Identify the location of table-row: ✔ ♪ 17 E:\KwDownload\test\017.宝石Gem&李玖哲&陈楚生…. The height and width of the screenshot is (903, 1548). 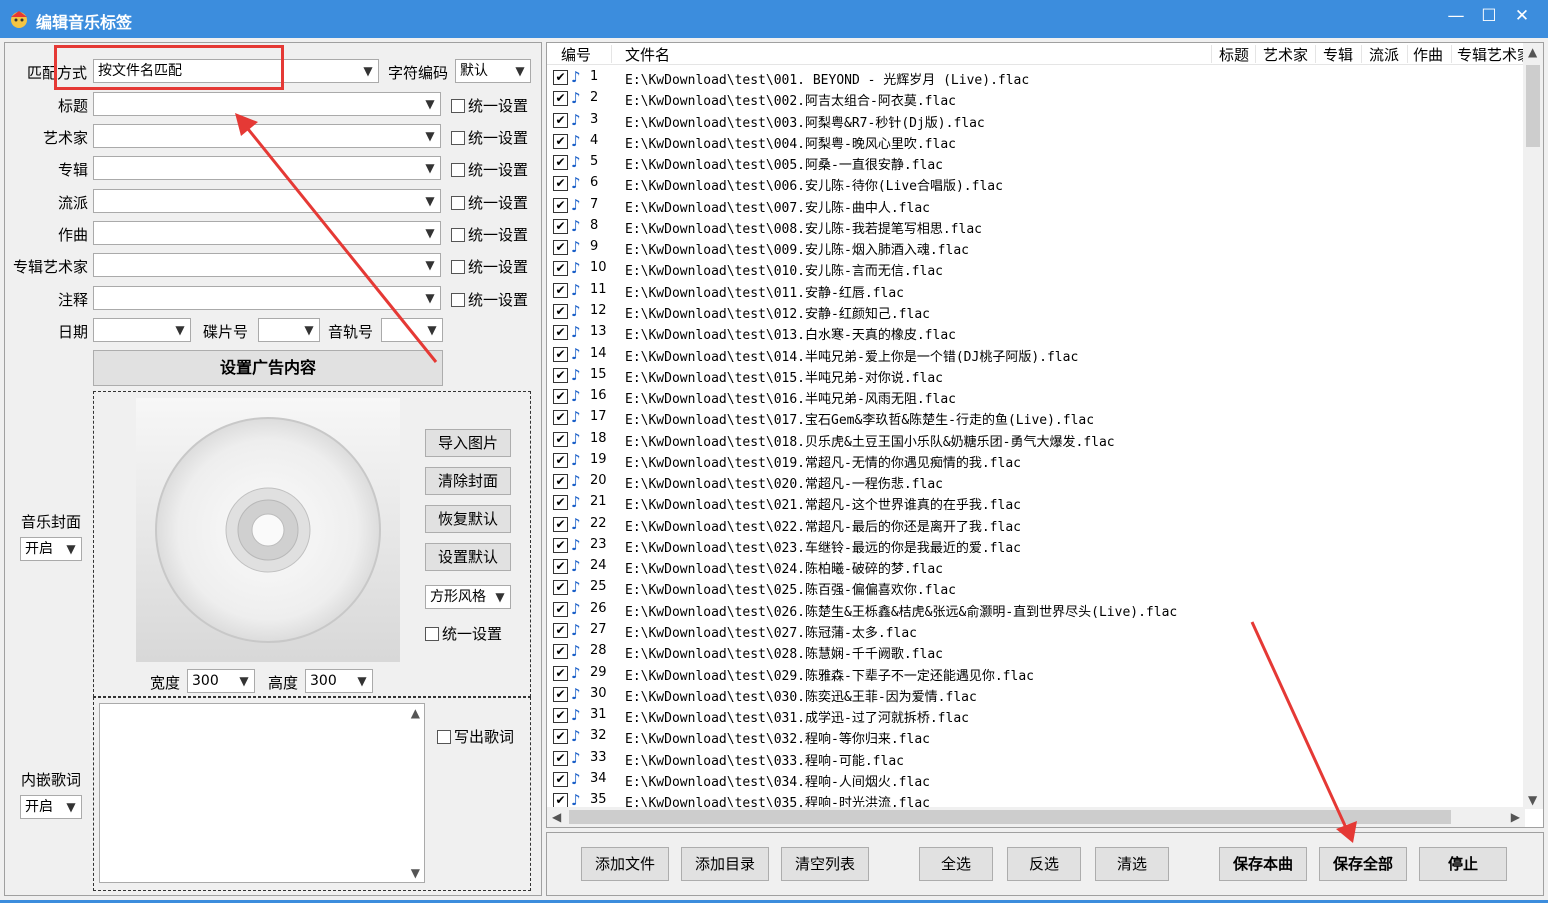
(1036, 417).